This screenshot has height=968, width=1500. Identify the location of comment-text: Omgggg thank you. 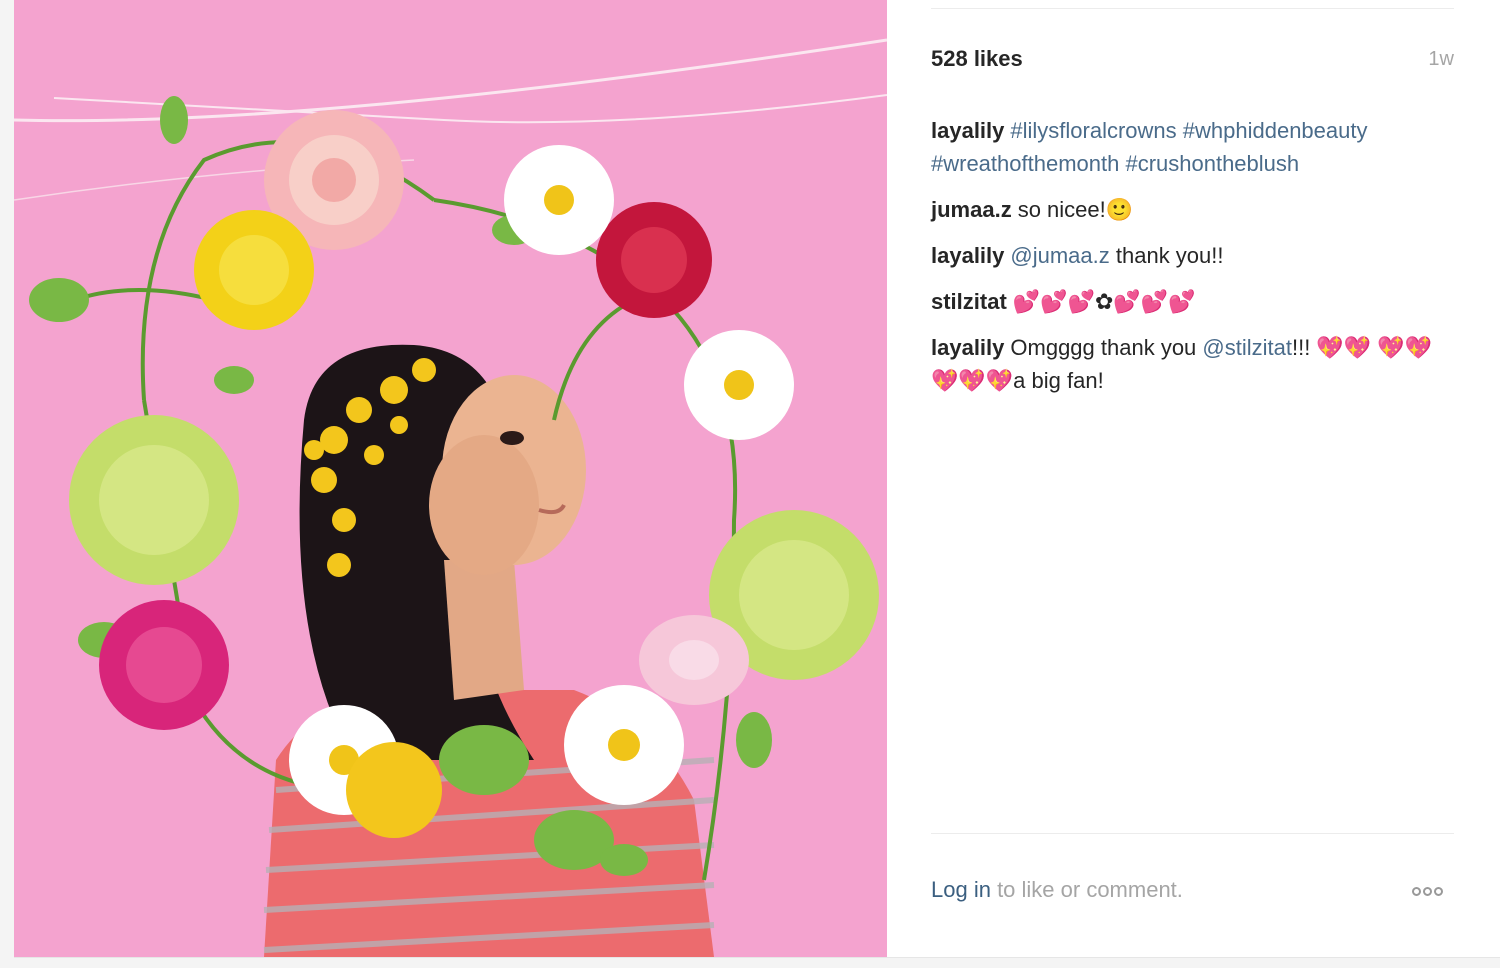
(1106, 347).